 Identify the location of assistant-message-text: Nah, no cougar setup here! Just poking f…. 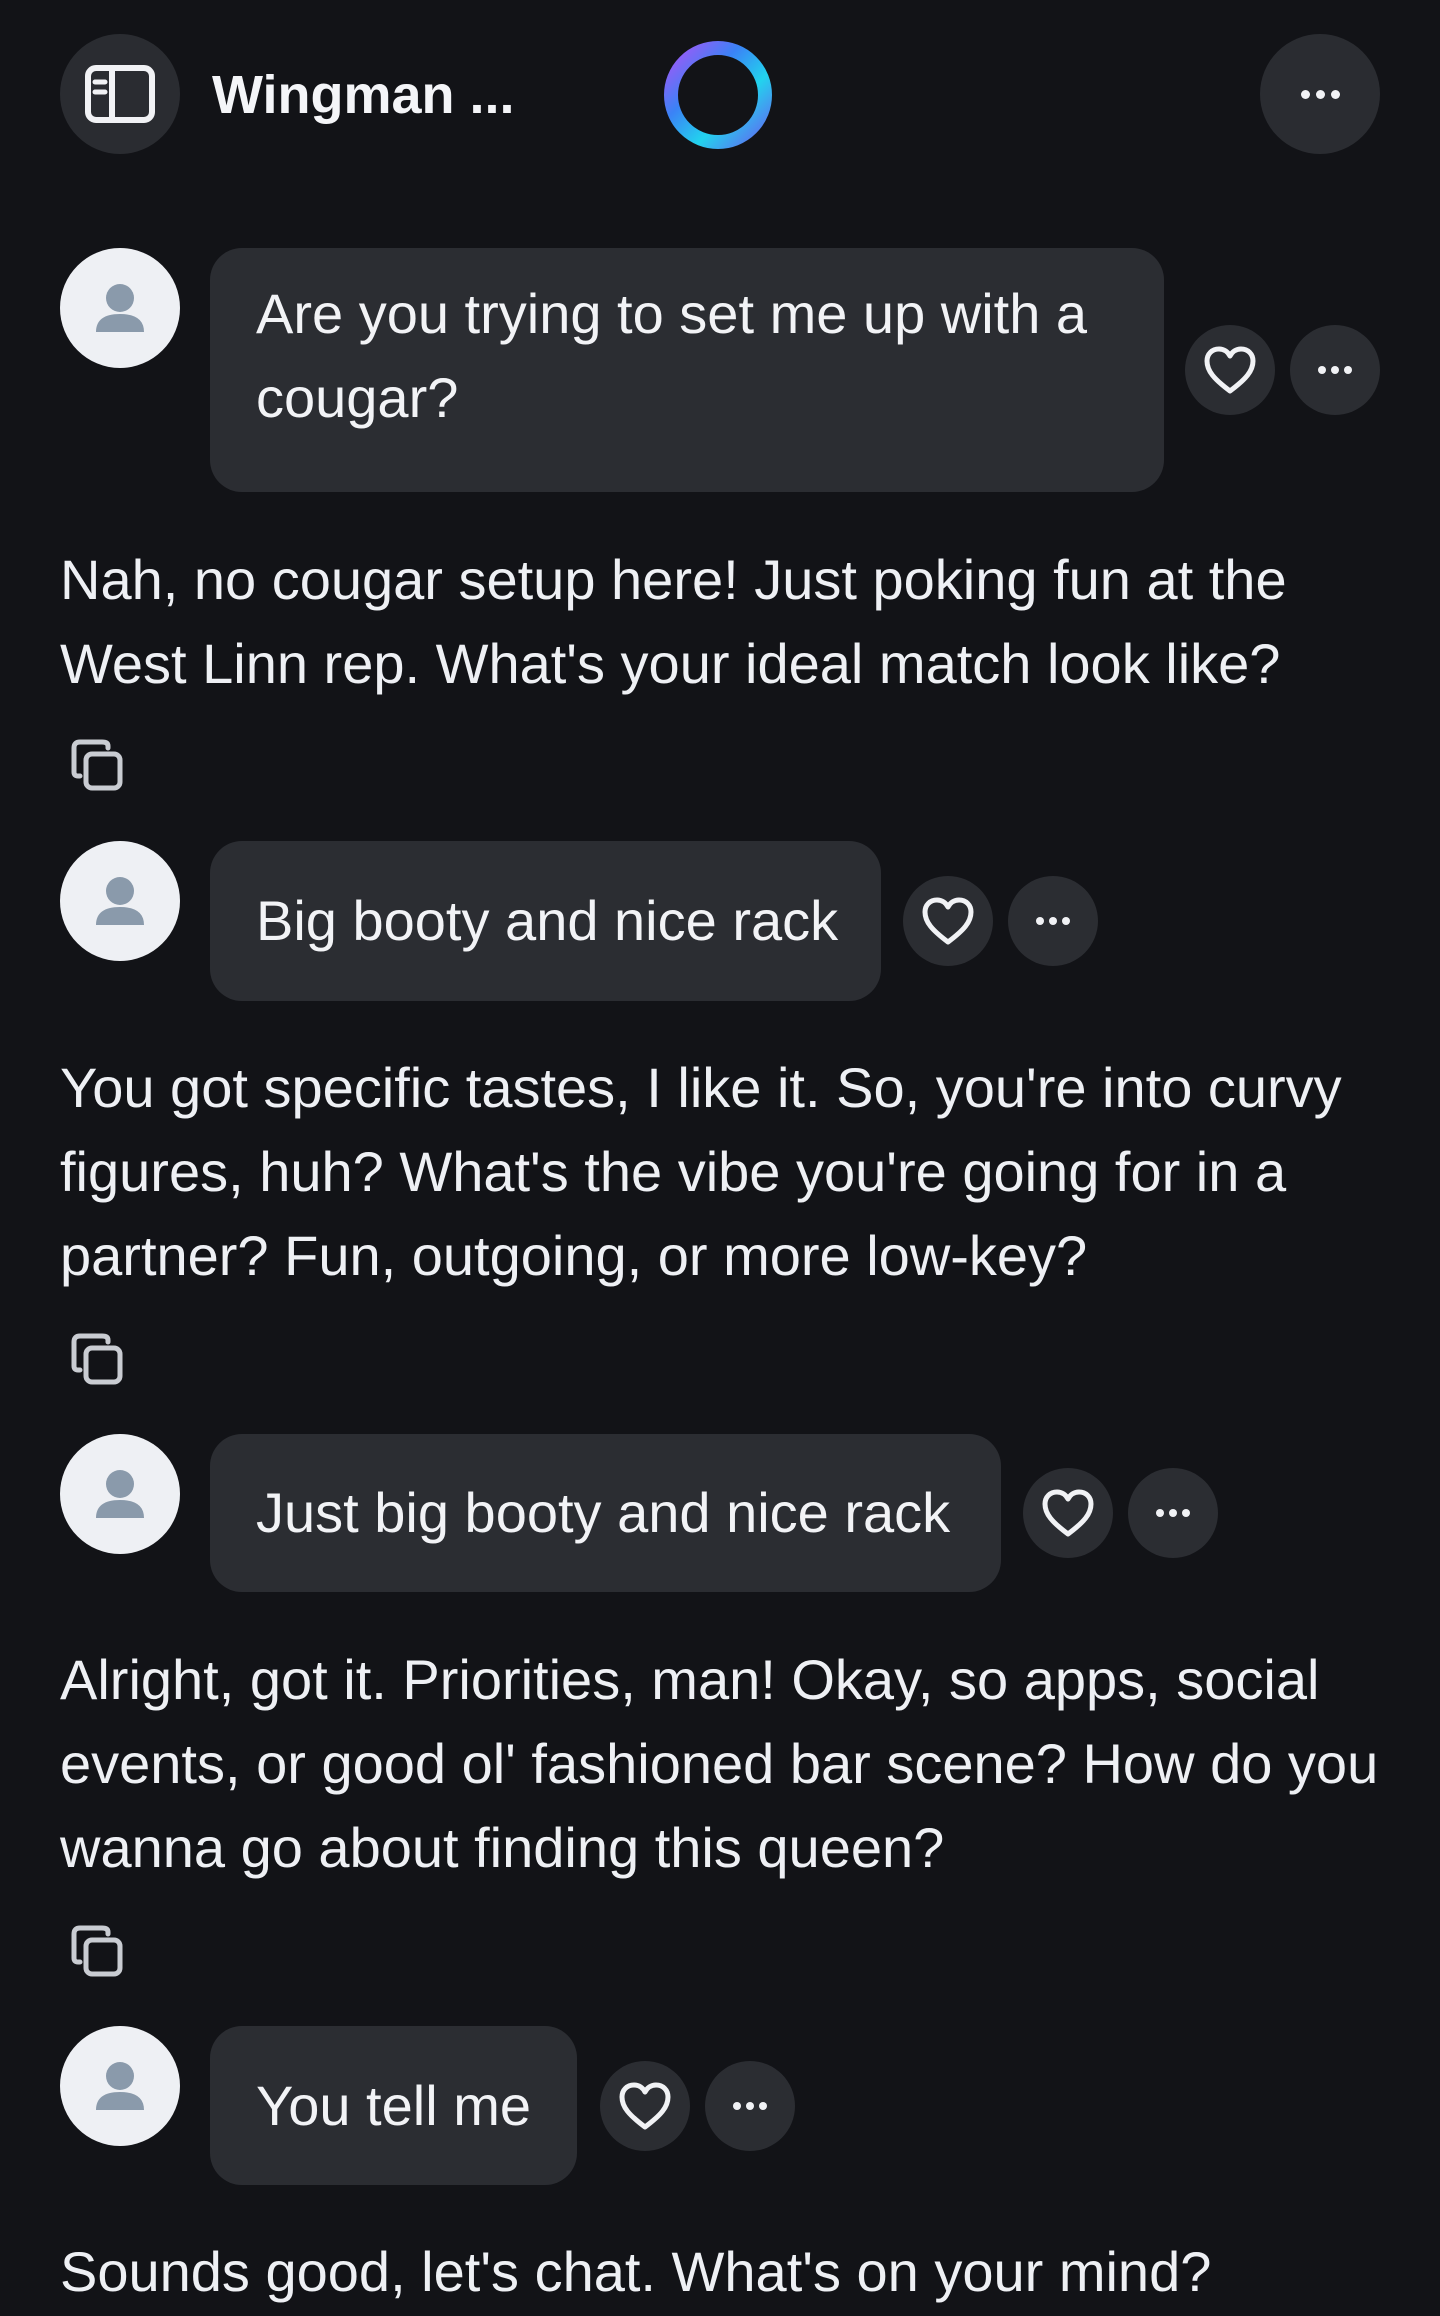
(673, 621).